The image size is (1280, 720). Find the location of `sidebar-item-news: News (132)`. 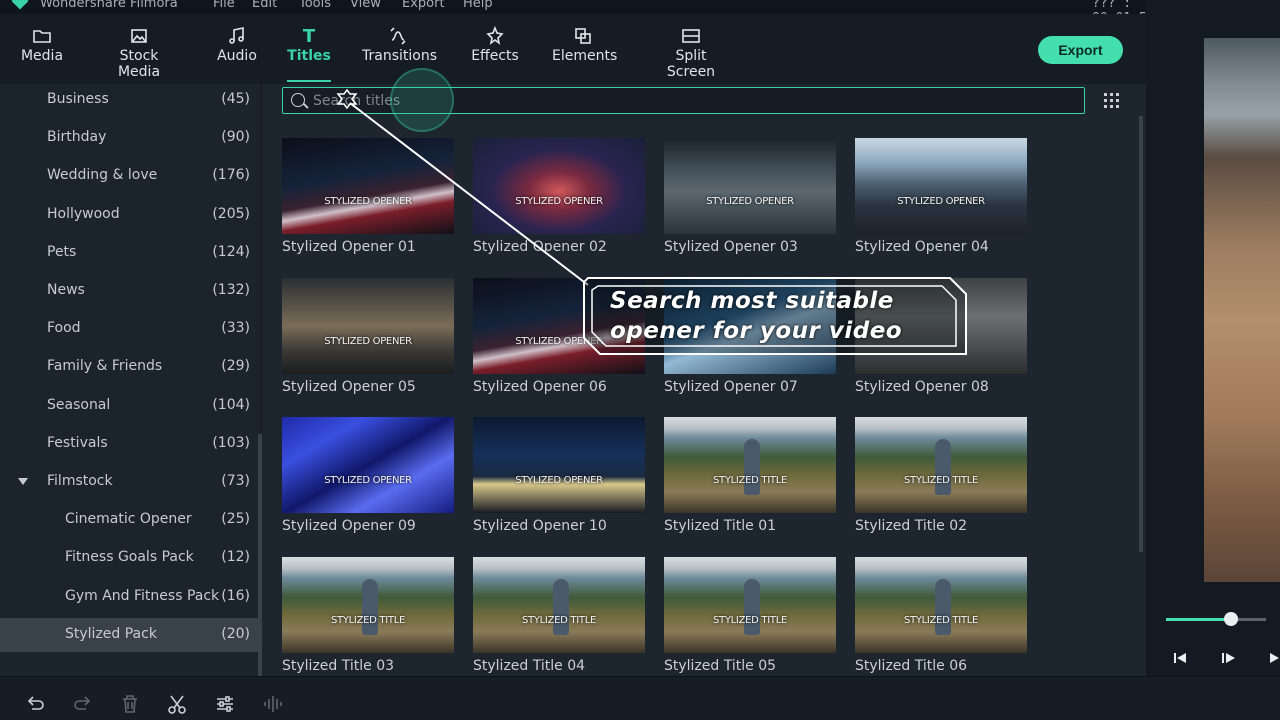

sidebar-item-news: News (132) is located at coordinates (129, 291).